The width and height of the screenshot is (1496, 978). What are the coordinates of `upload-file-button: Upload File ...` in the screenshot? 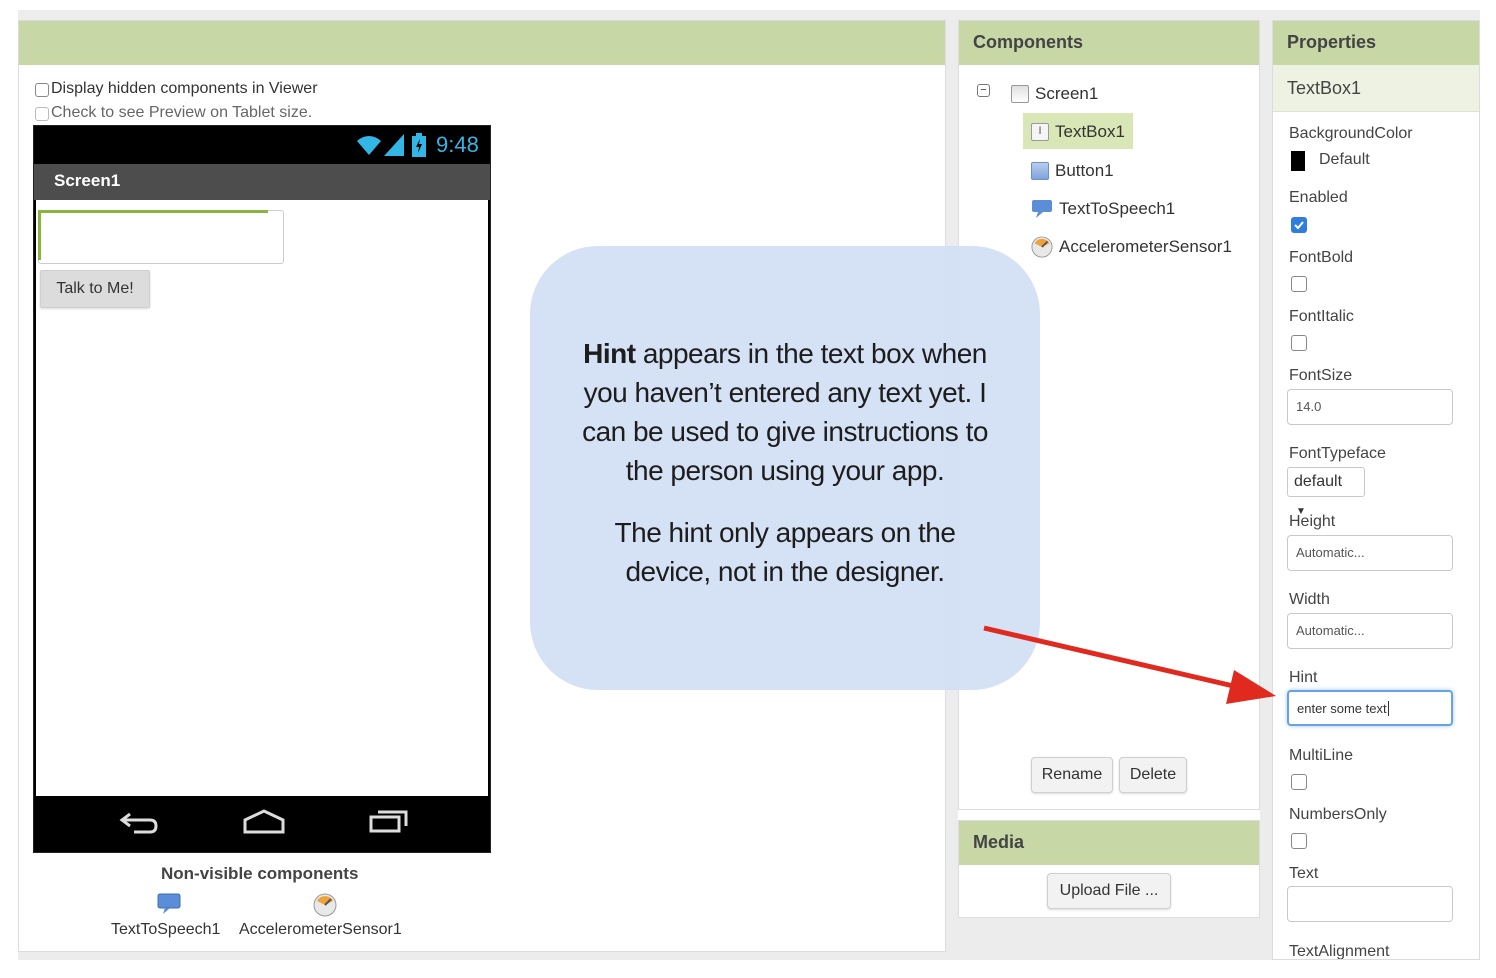 It's located at (1109, 891).